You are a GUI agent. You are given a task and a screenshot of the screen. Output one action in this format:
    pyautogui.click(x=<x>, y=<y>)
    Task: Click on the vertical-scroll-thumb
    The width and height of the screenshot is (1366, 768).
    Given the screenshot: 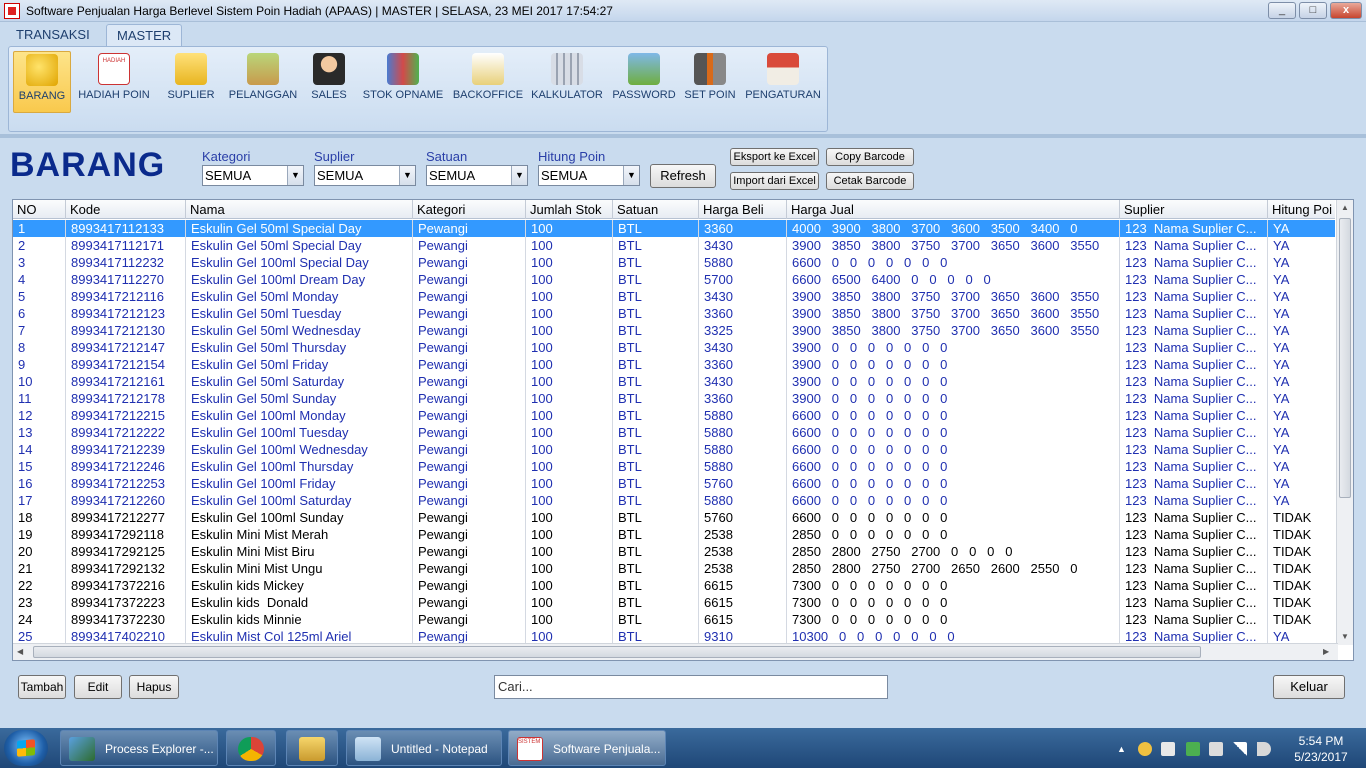 What is the action you would take?
    pyautogui.click(x=1345, y=358)
    